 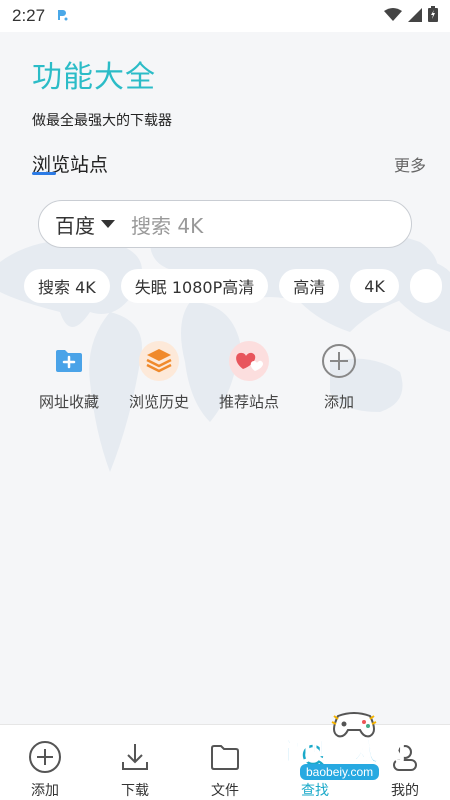 I want to click on quick-action-label: 浏览历史, so click(x=158, y=402).